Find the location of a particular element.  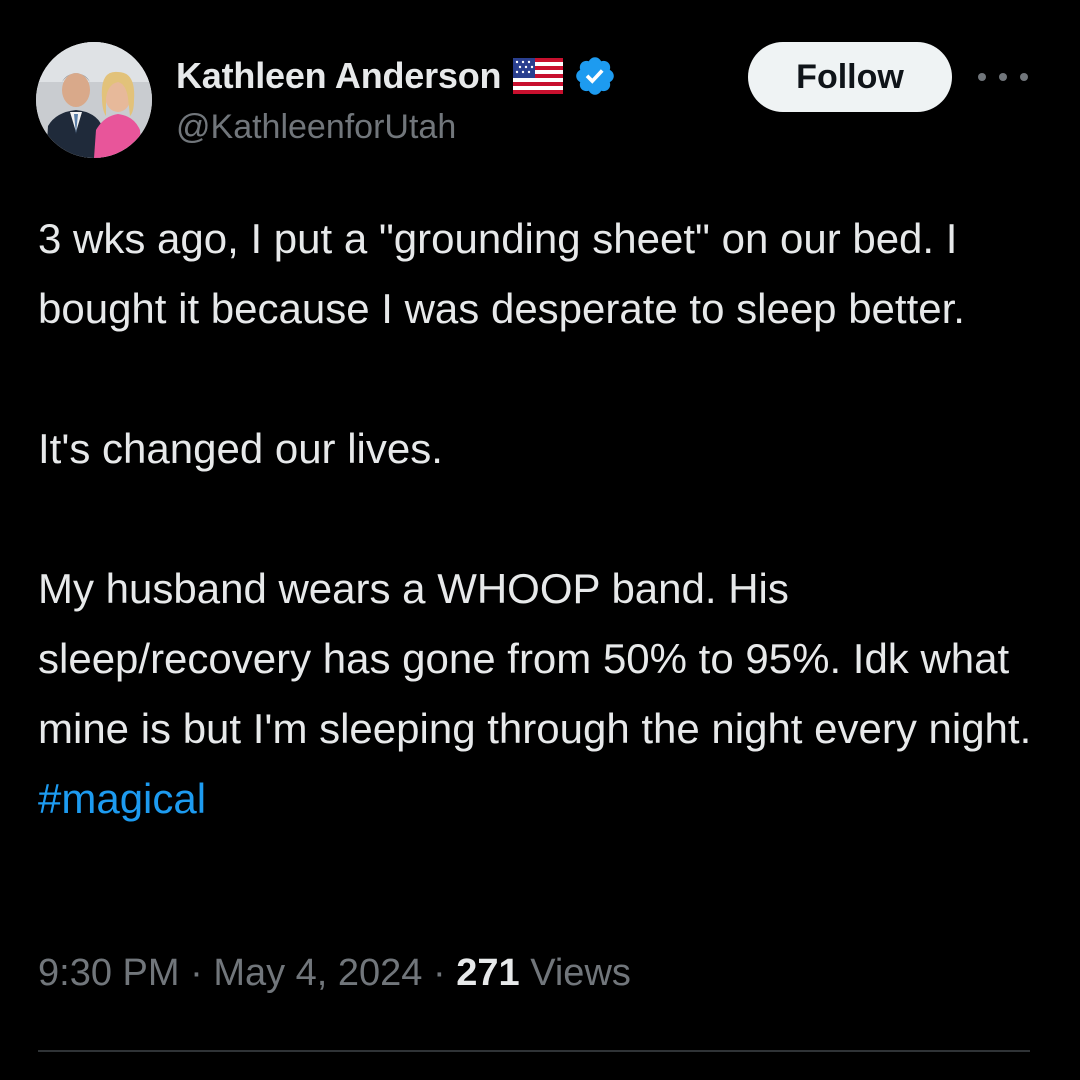

views-count: 271 is located at coordinates (488, 973).